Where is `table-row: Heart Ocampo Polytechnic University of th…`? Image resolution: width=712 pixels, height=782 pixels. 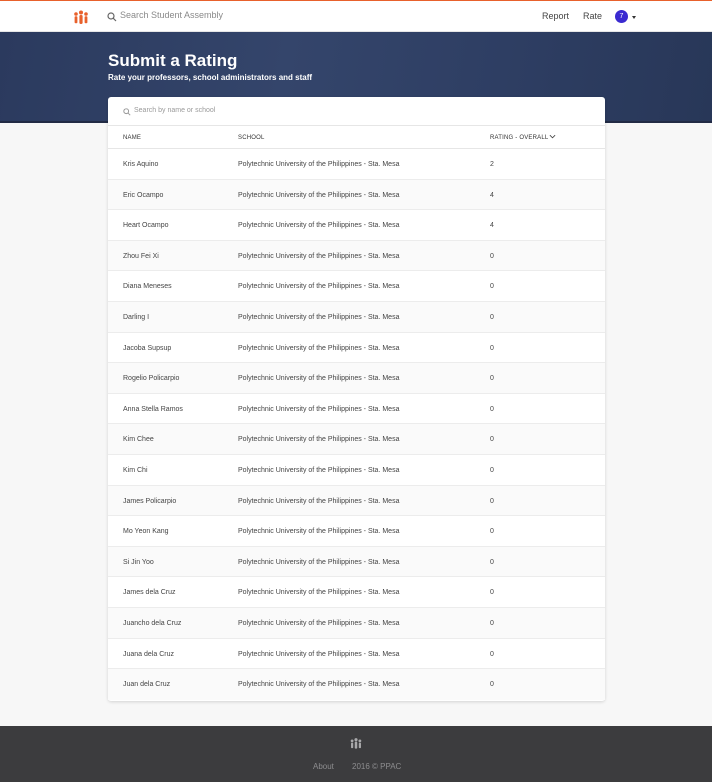
table-row: Heart Ocampo Polytechnic University of th… is located at coordinates (356, 225).